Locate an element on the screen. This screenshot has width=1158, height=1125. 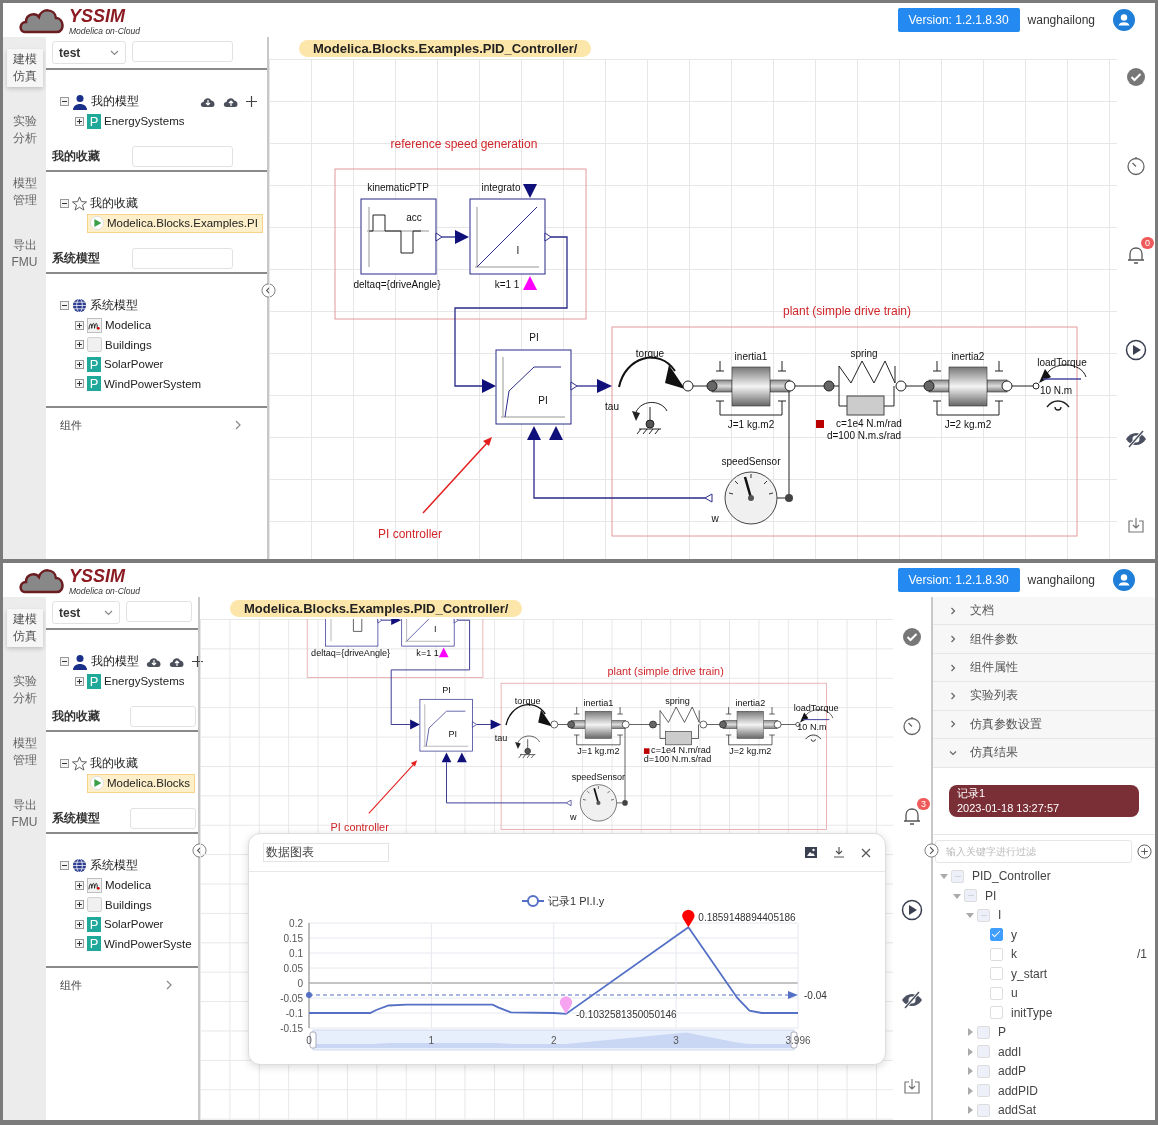
tree-item: I is located at coordinates (1000, 915).